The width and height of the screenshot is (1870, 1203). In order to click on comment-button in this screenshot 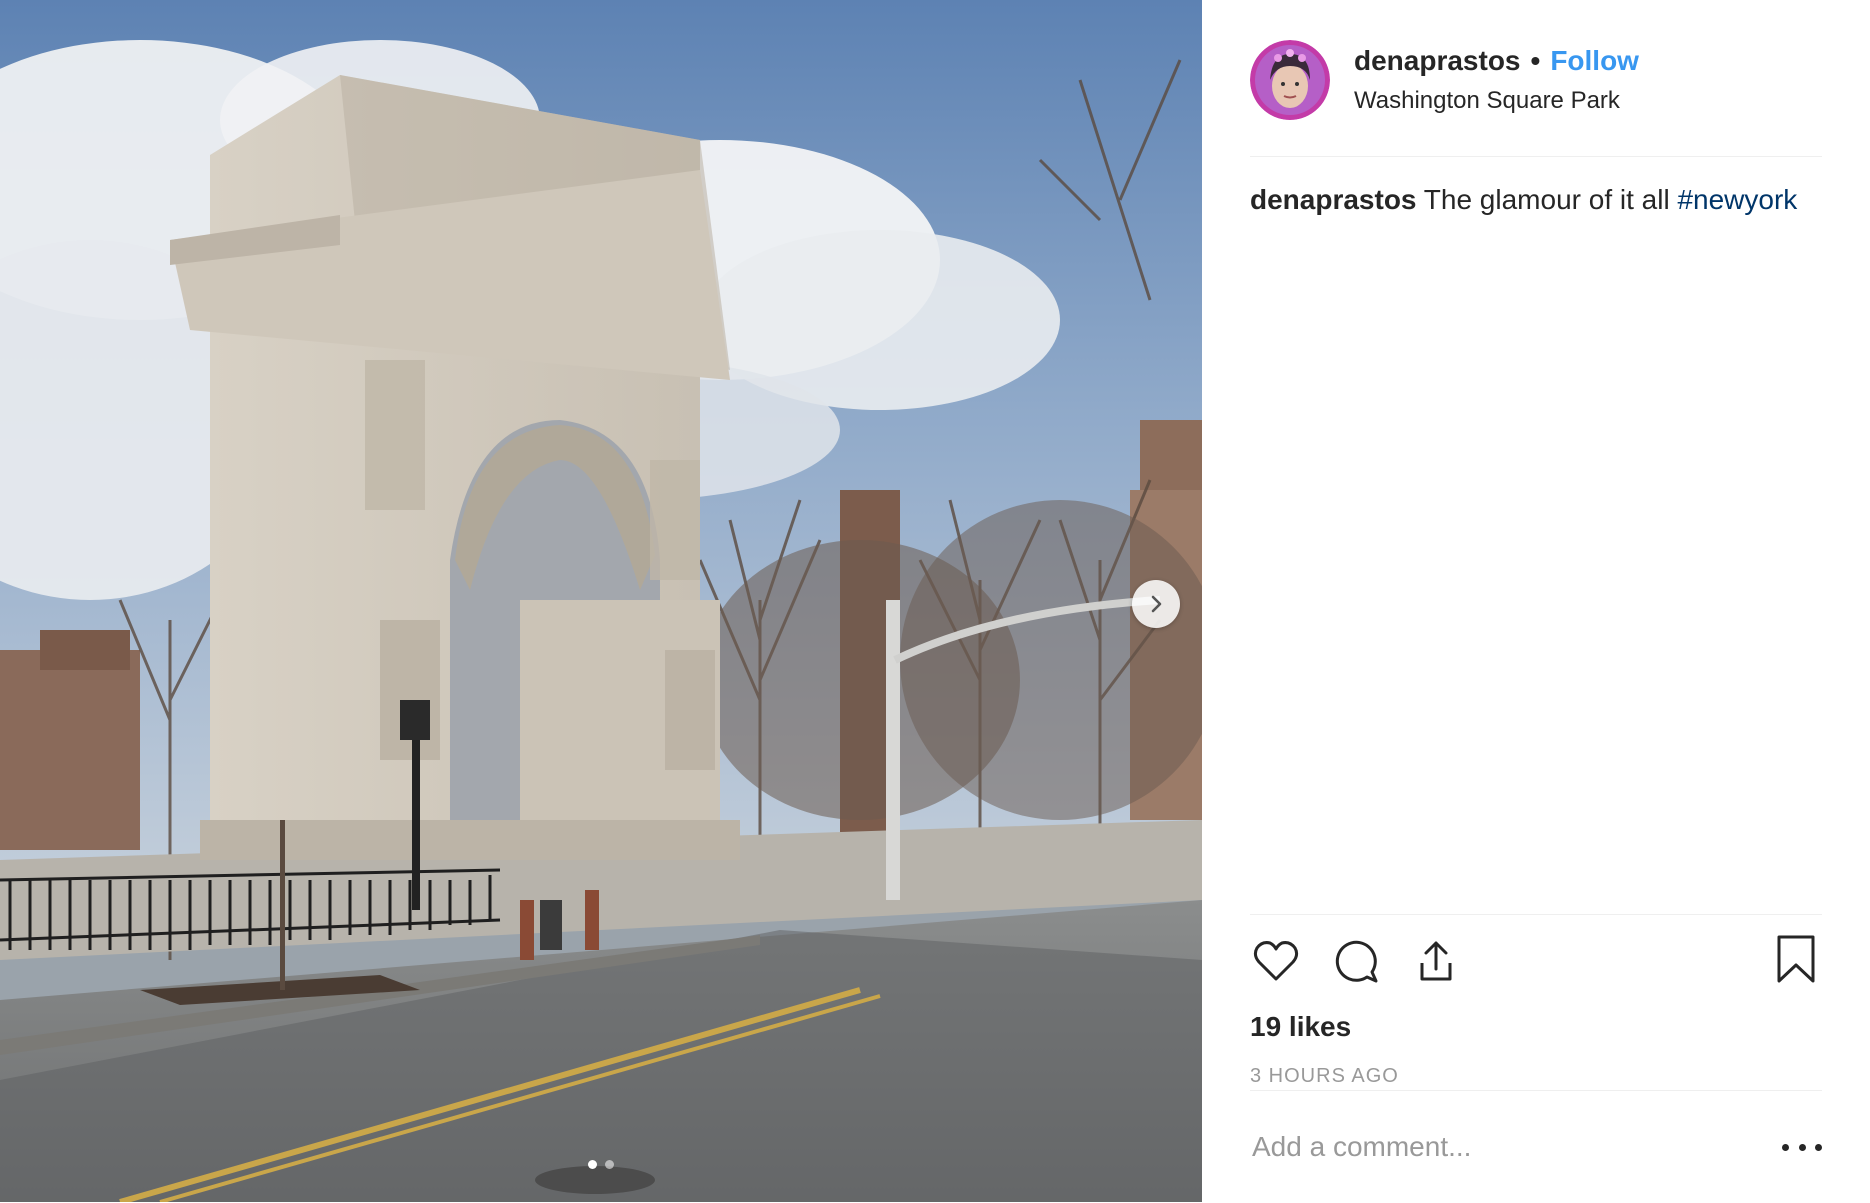, I will do `click(1356, 961)`.